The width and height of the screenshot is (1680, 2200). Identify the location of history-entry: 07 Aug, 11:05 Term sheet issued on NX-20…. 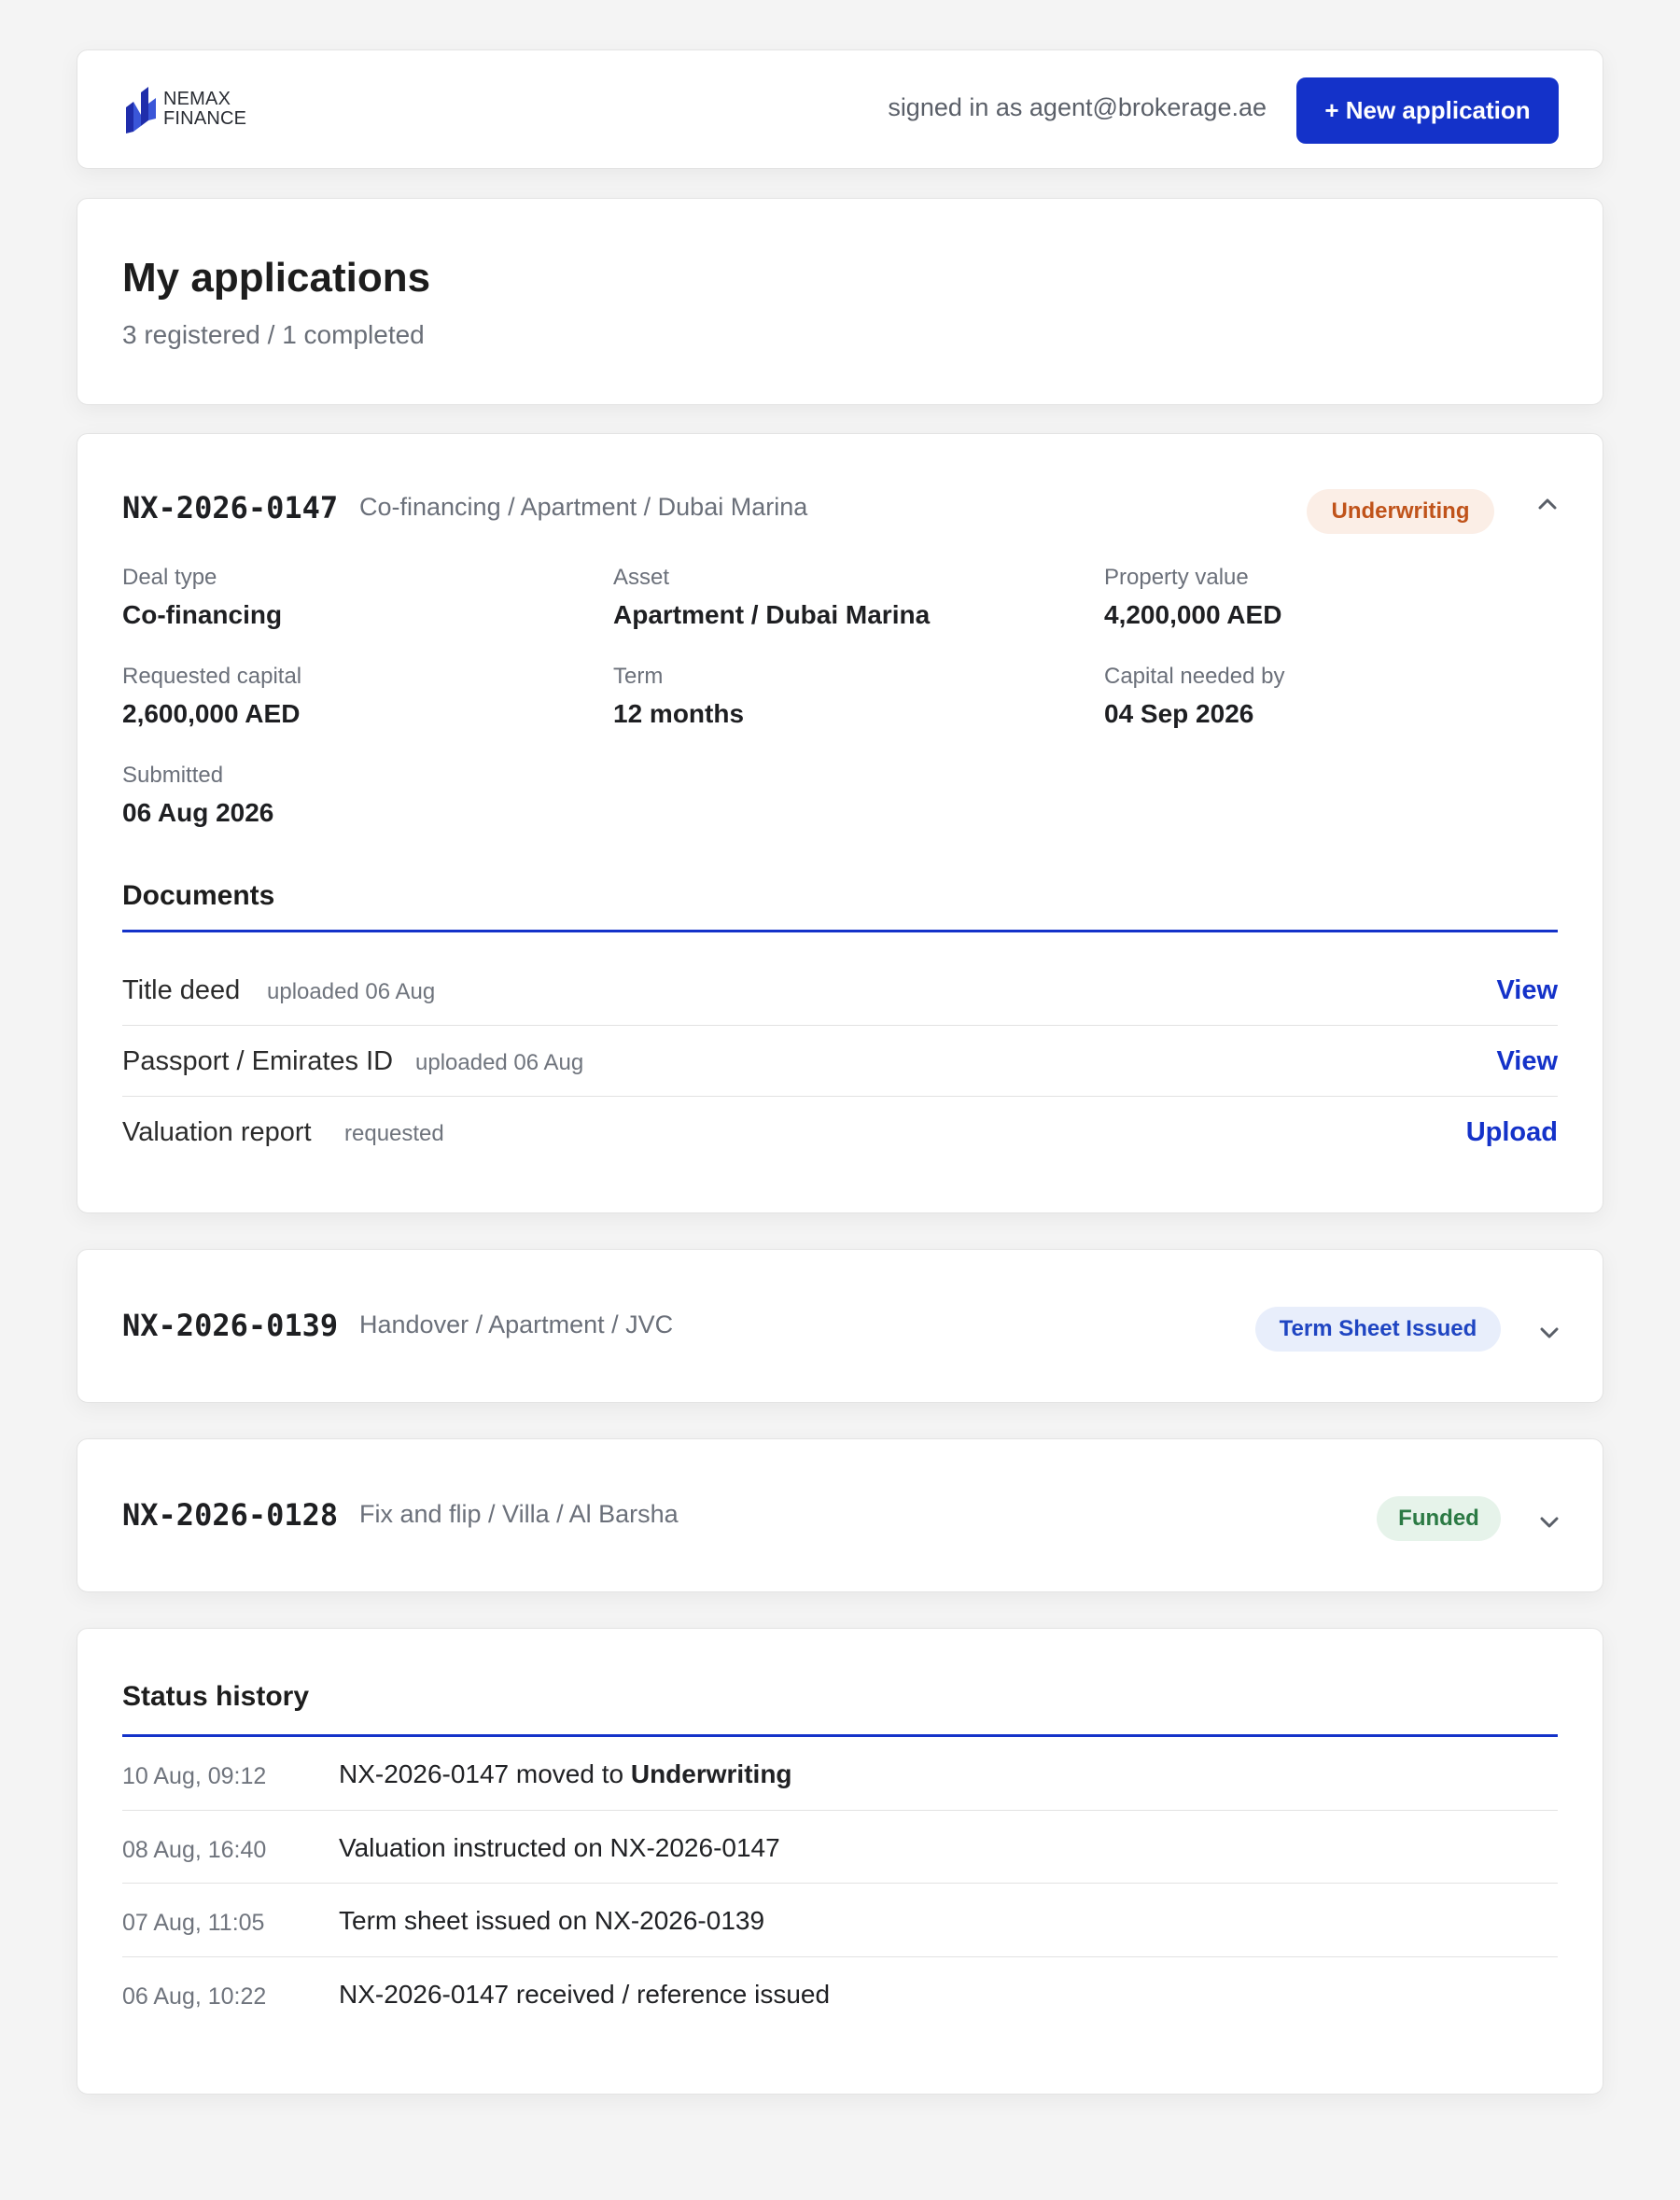
(840, 1920).